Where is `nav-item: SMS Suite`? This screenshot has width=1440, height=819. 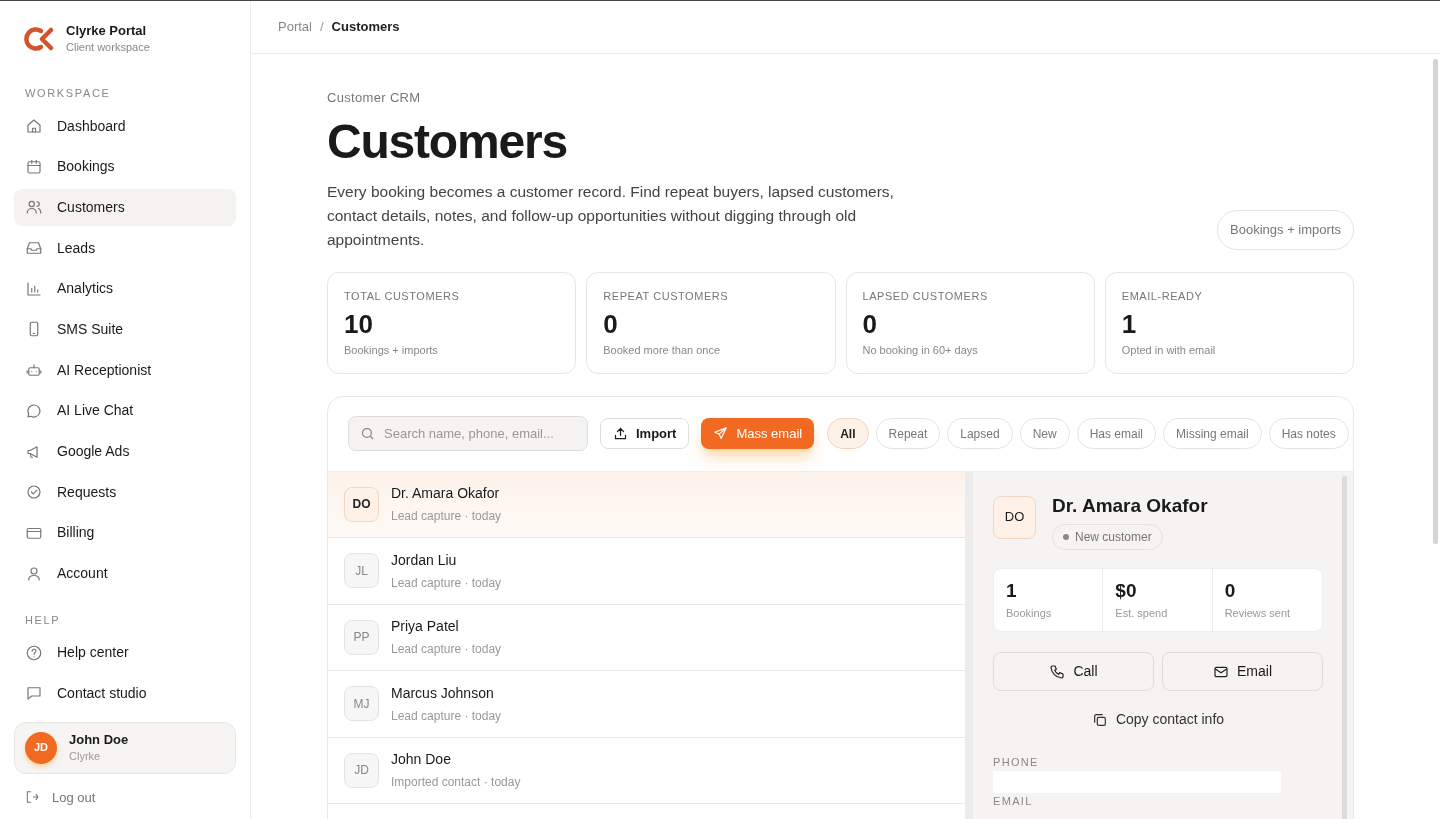 nav-item: SMS Suite is located at coordinates (125, 329).